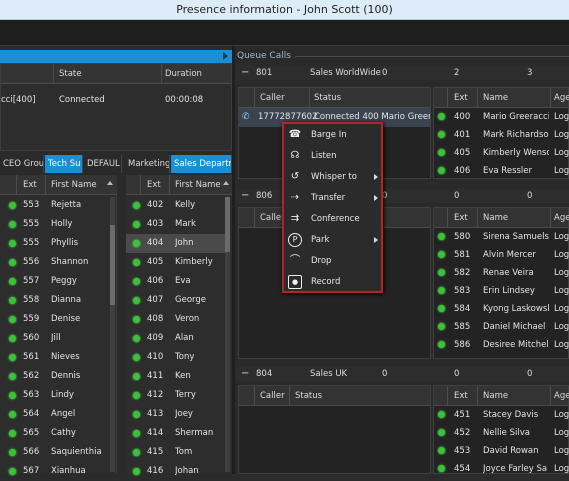  I want to click on list-item: 408 Veron, so click(175, 319).